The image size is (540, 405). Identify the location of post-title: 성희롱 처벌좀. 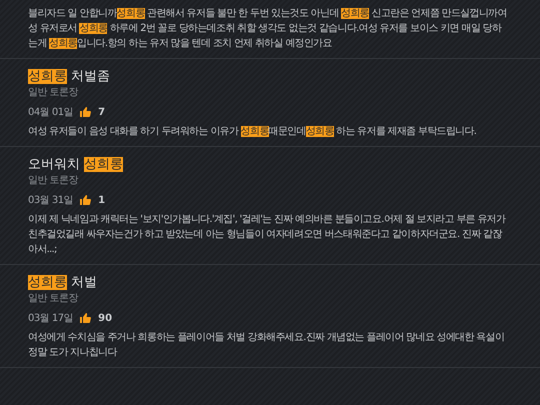
(269, 77).